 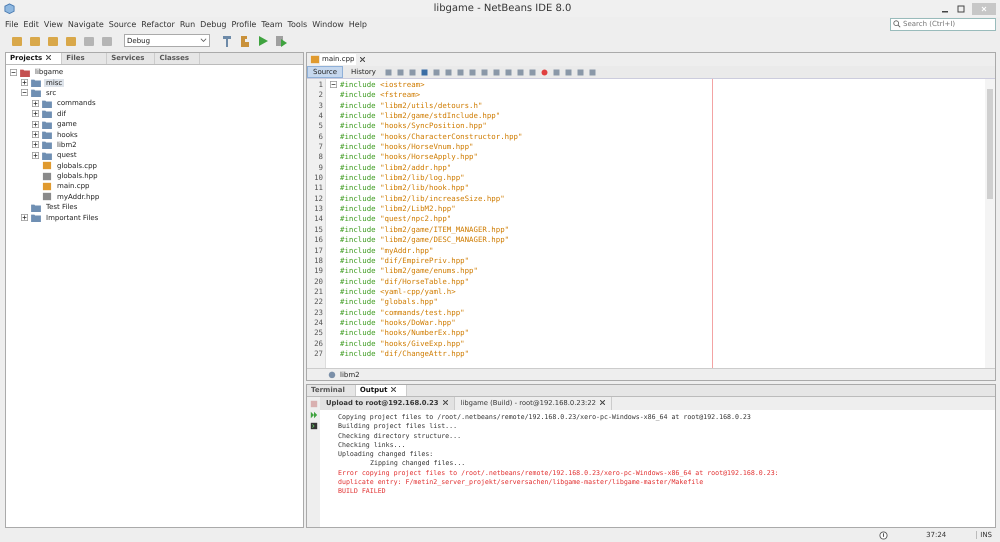 What do you see at coordinates (188, 24) in the screenshot?
I see `menu-item: Run` at bounding box center [188, 24].